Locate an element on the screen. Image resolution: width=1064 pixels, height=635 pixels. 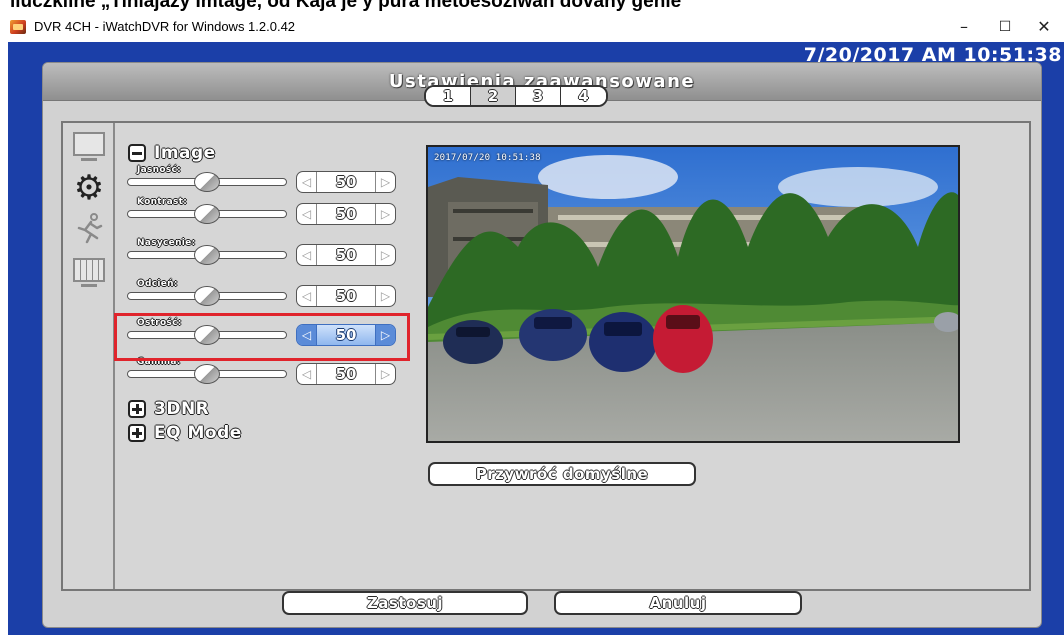
tab-channel-1: 1 is located at coordinates (448, 96).